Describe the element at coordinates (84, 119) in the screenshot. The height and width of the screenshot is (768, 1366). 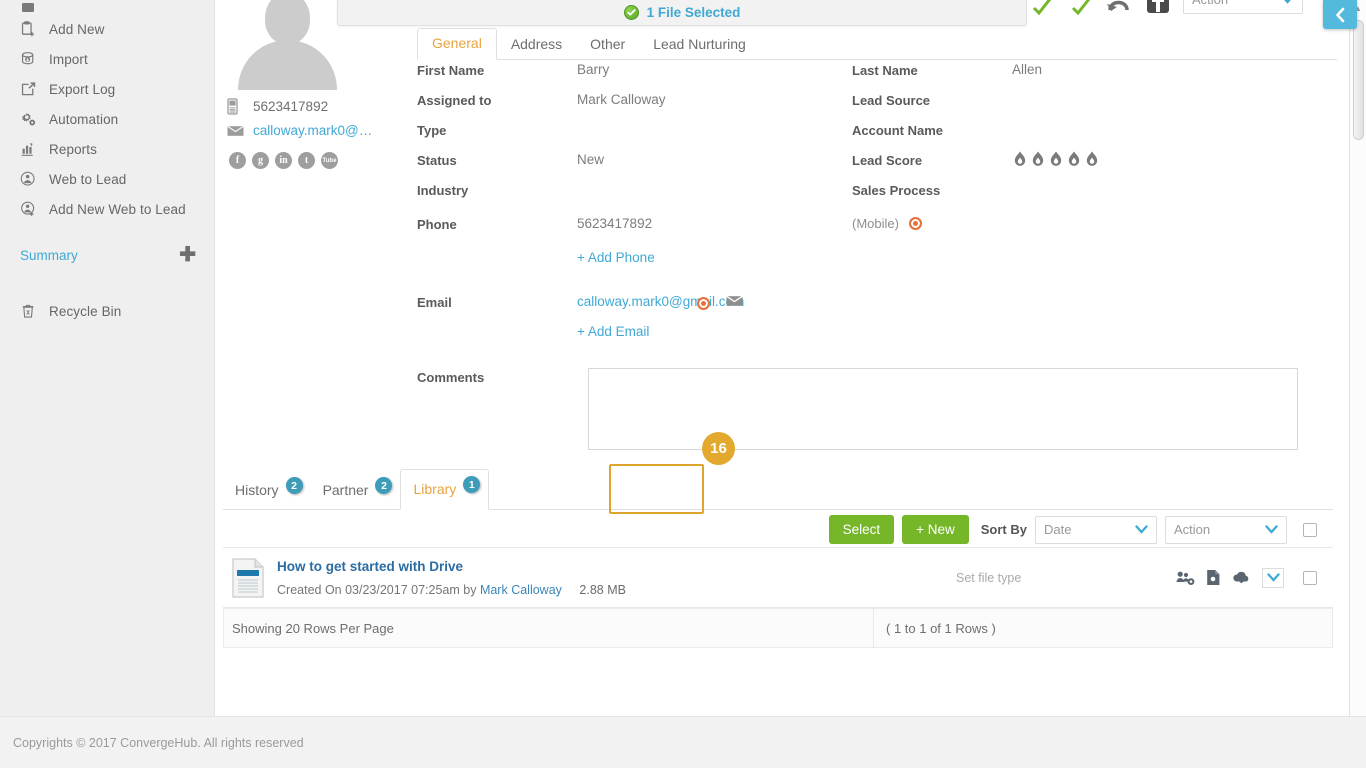
I see `sidebar-item-label: Automation` at that location.